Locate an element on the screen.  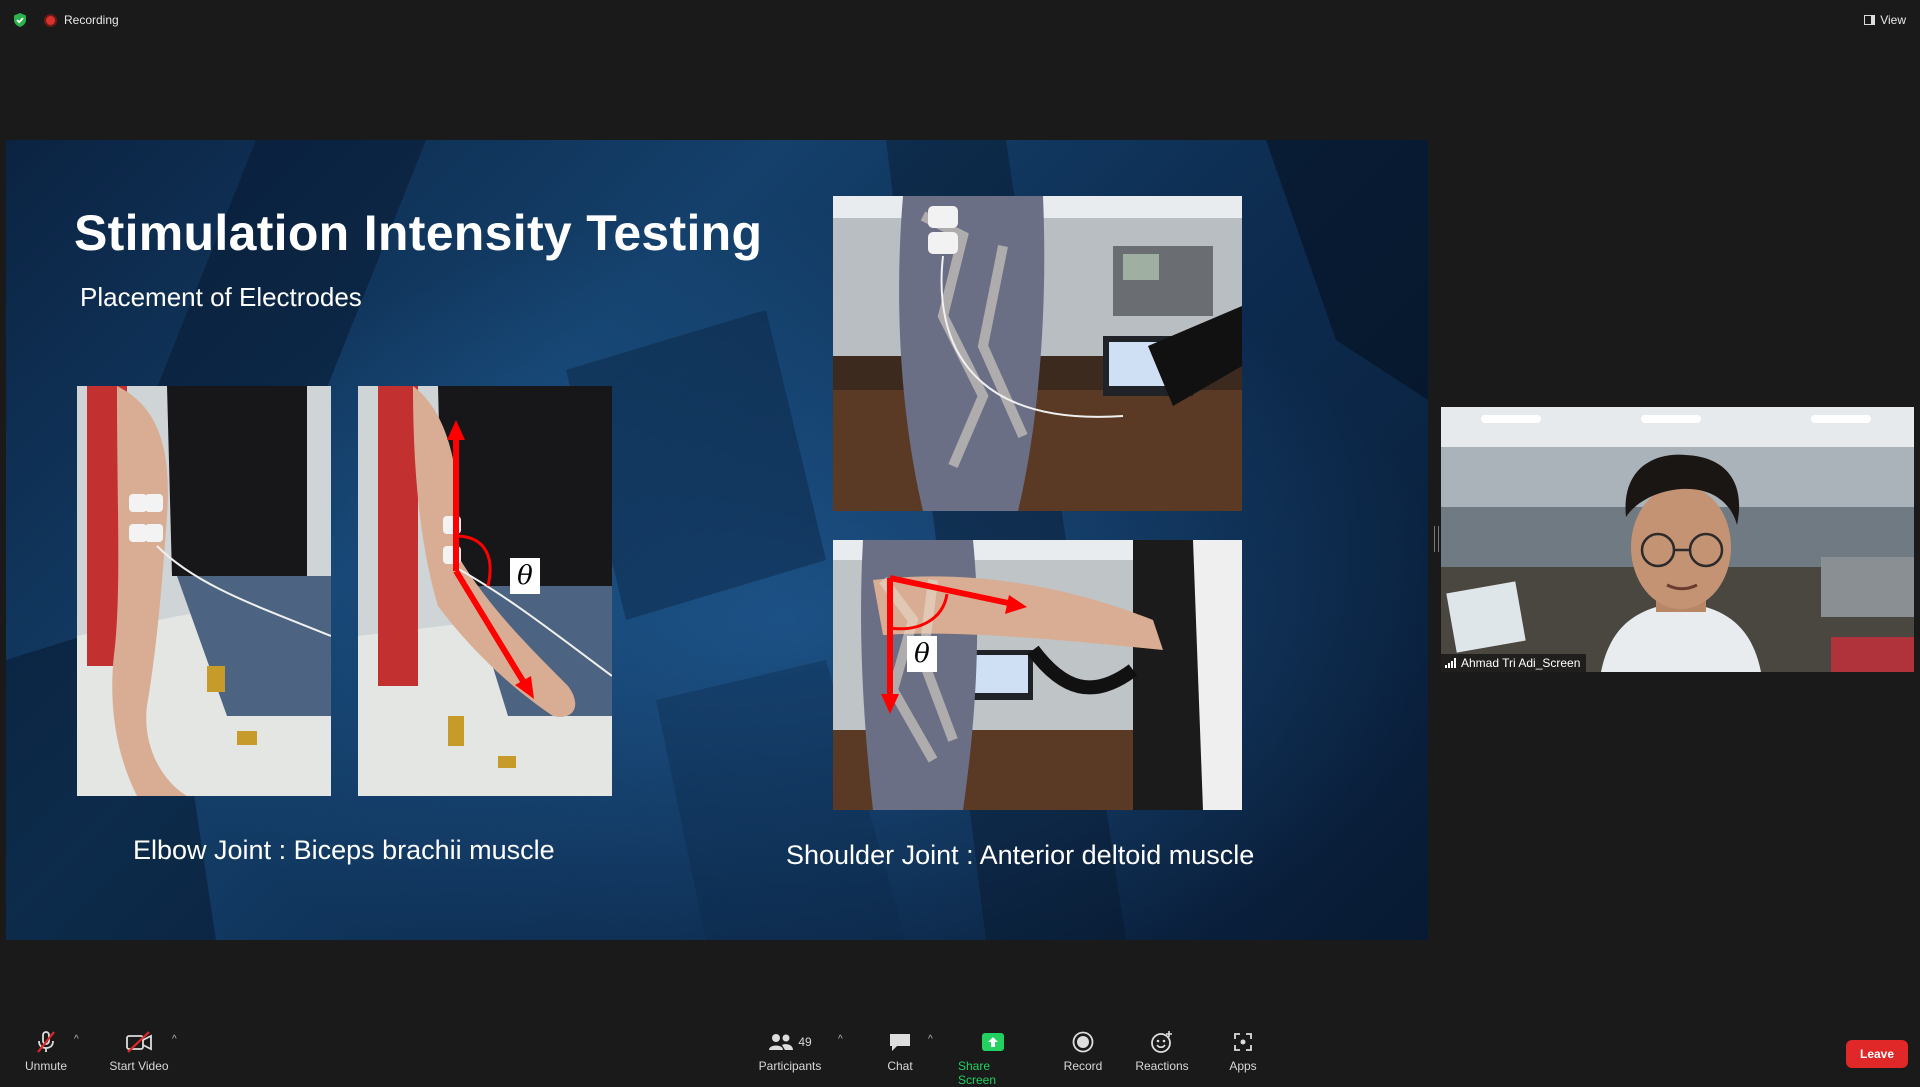
apps-button: Apps is located at coordinates (1243, 1051).